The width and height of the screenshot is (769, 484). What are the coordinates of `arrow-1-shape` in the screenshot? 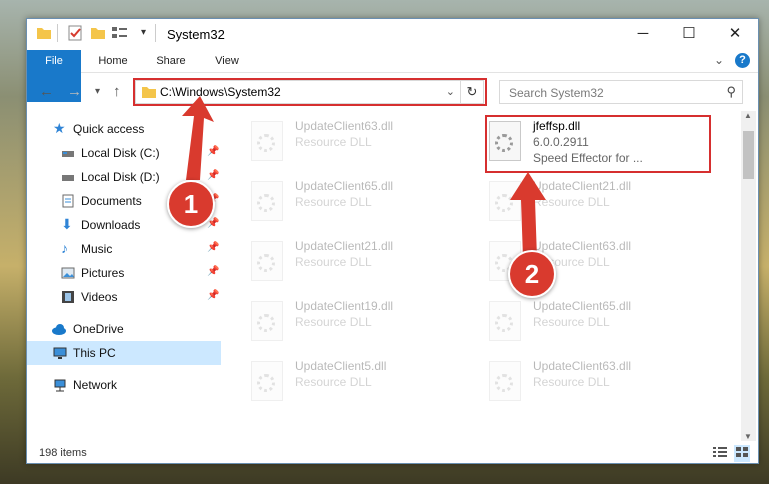 It's located at (198, 138).